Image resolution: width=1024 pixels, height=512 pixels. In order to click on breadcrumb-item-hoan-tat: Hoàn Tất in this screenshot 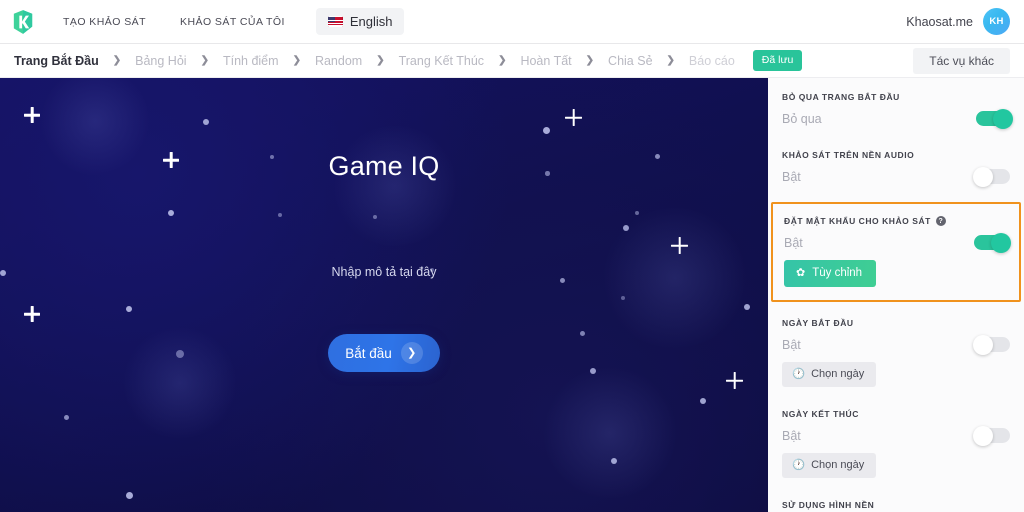, I will do `click(545, 61)`.